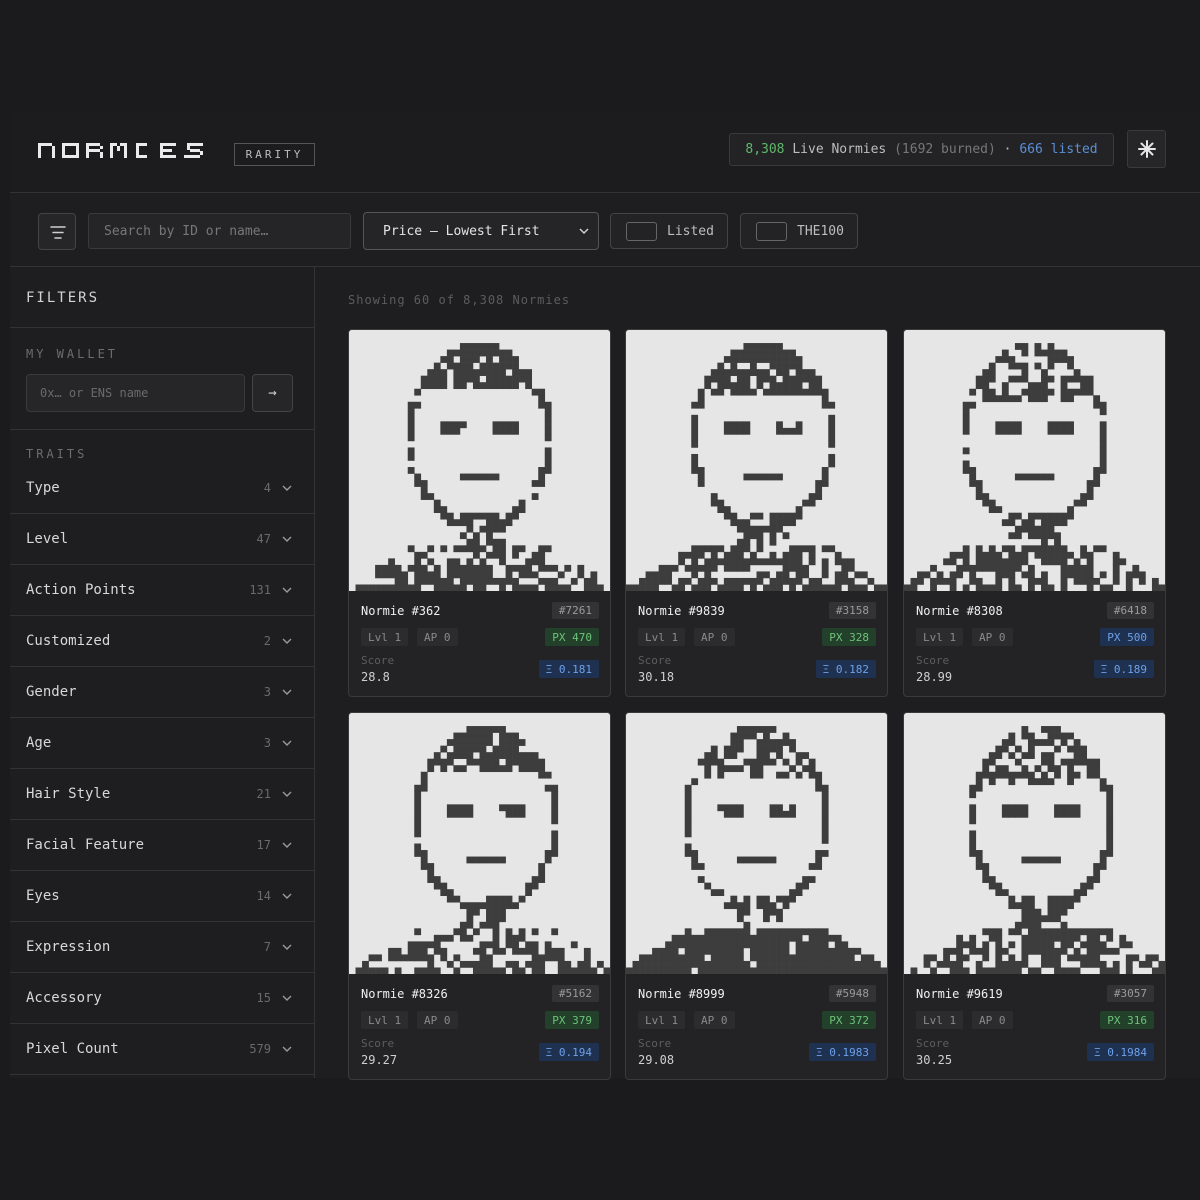  Describe the element at coordinates (1058, 149) in the screenshot. I see `listed-count: 666 listed` at that location.